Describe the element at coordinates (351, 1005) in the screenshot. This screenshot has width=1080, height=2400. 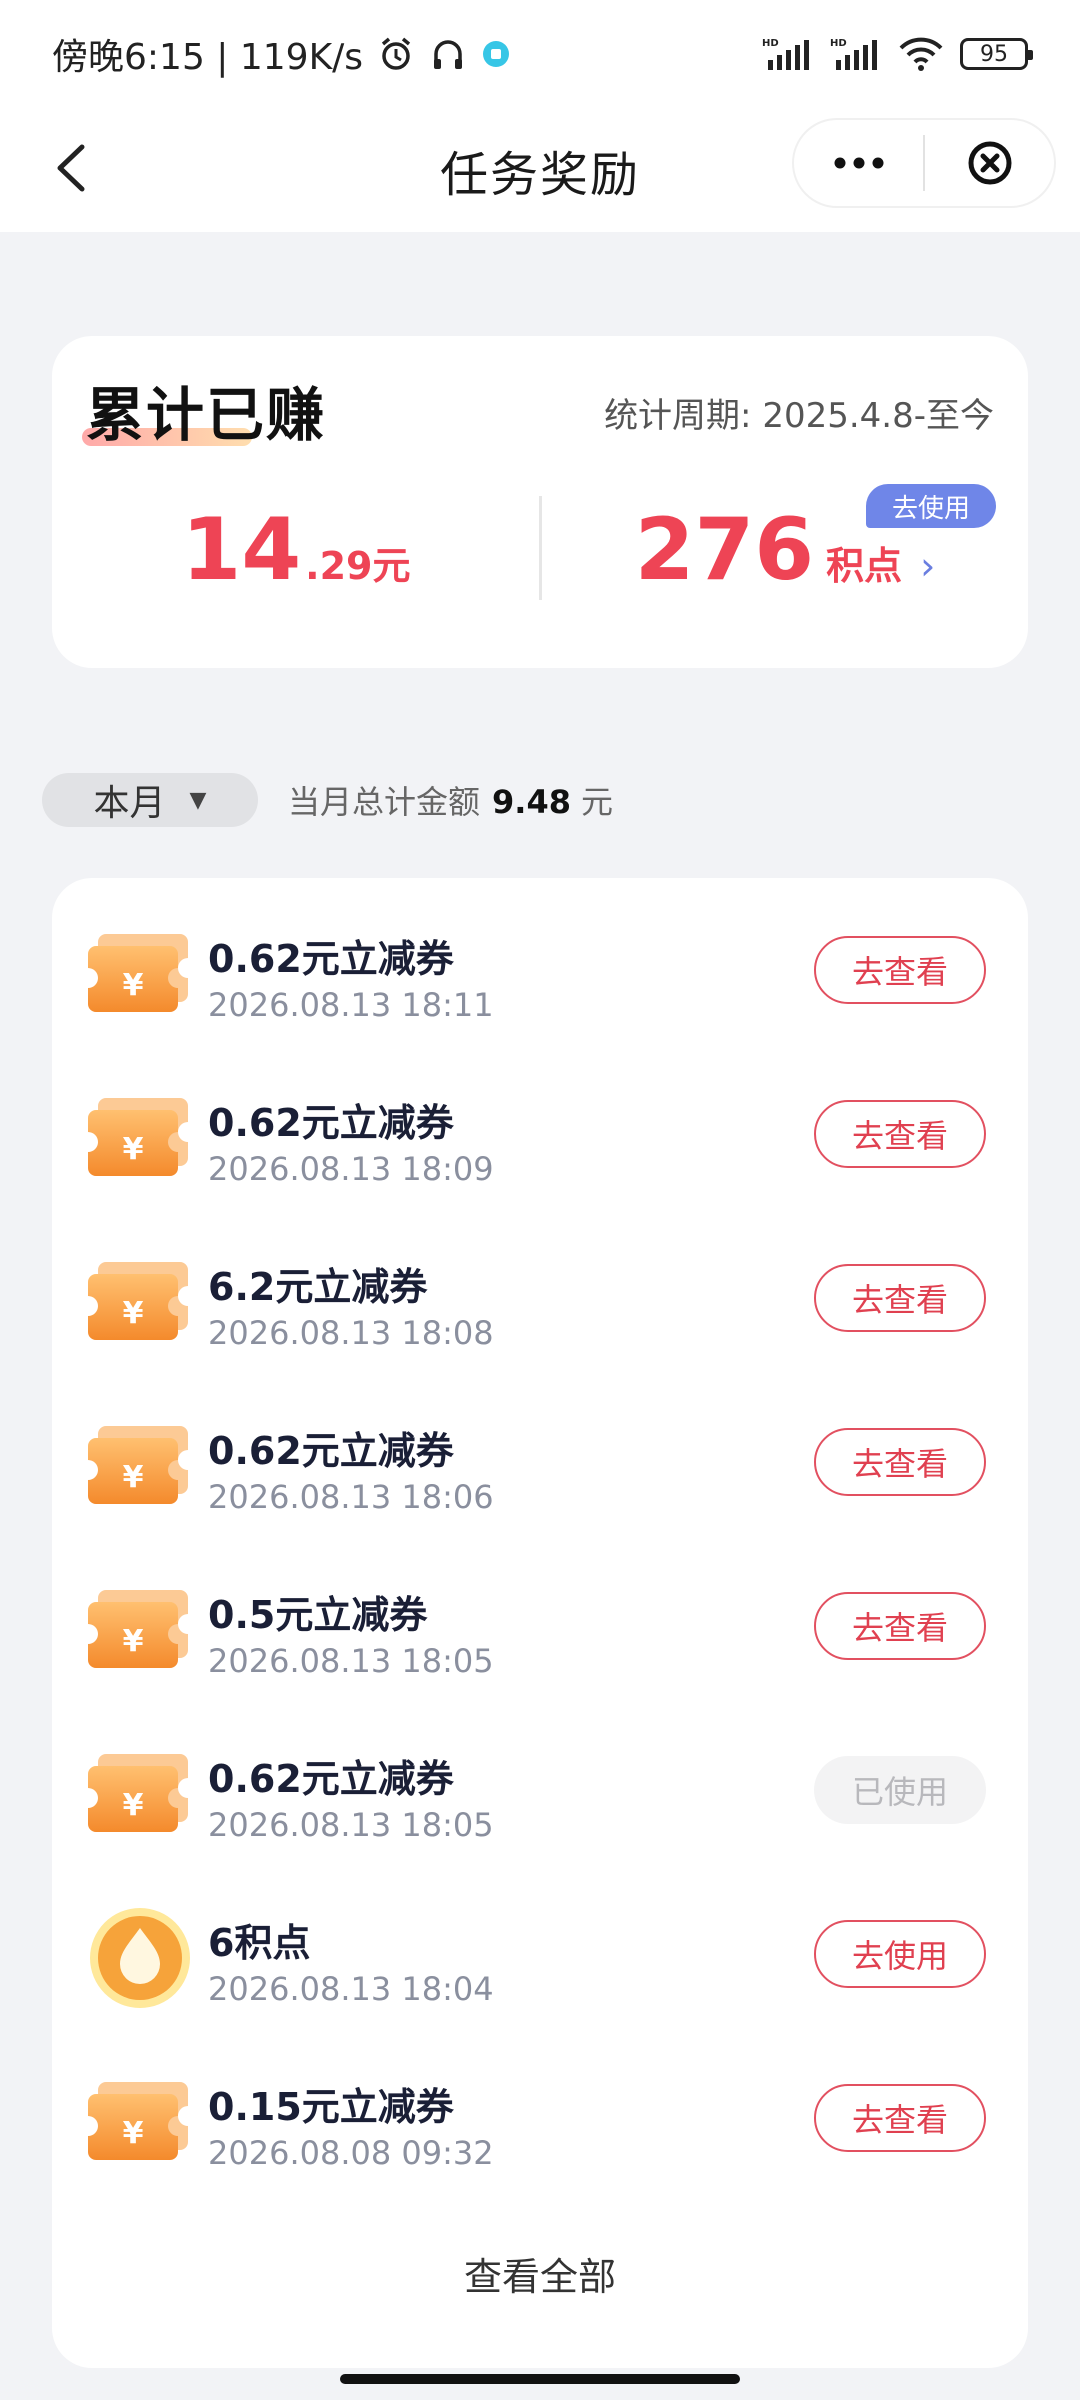
I see `reward-time: 2026.08.13 18:11` at that location.